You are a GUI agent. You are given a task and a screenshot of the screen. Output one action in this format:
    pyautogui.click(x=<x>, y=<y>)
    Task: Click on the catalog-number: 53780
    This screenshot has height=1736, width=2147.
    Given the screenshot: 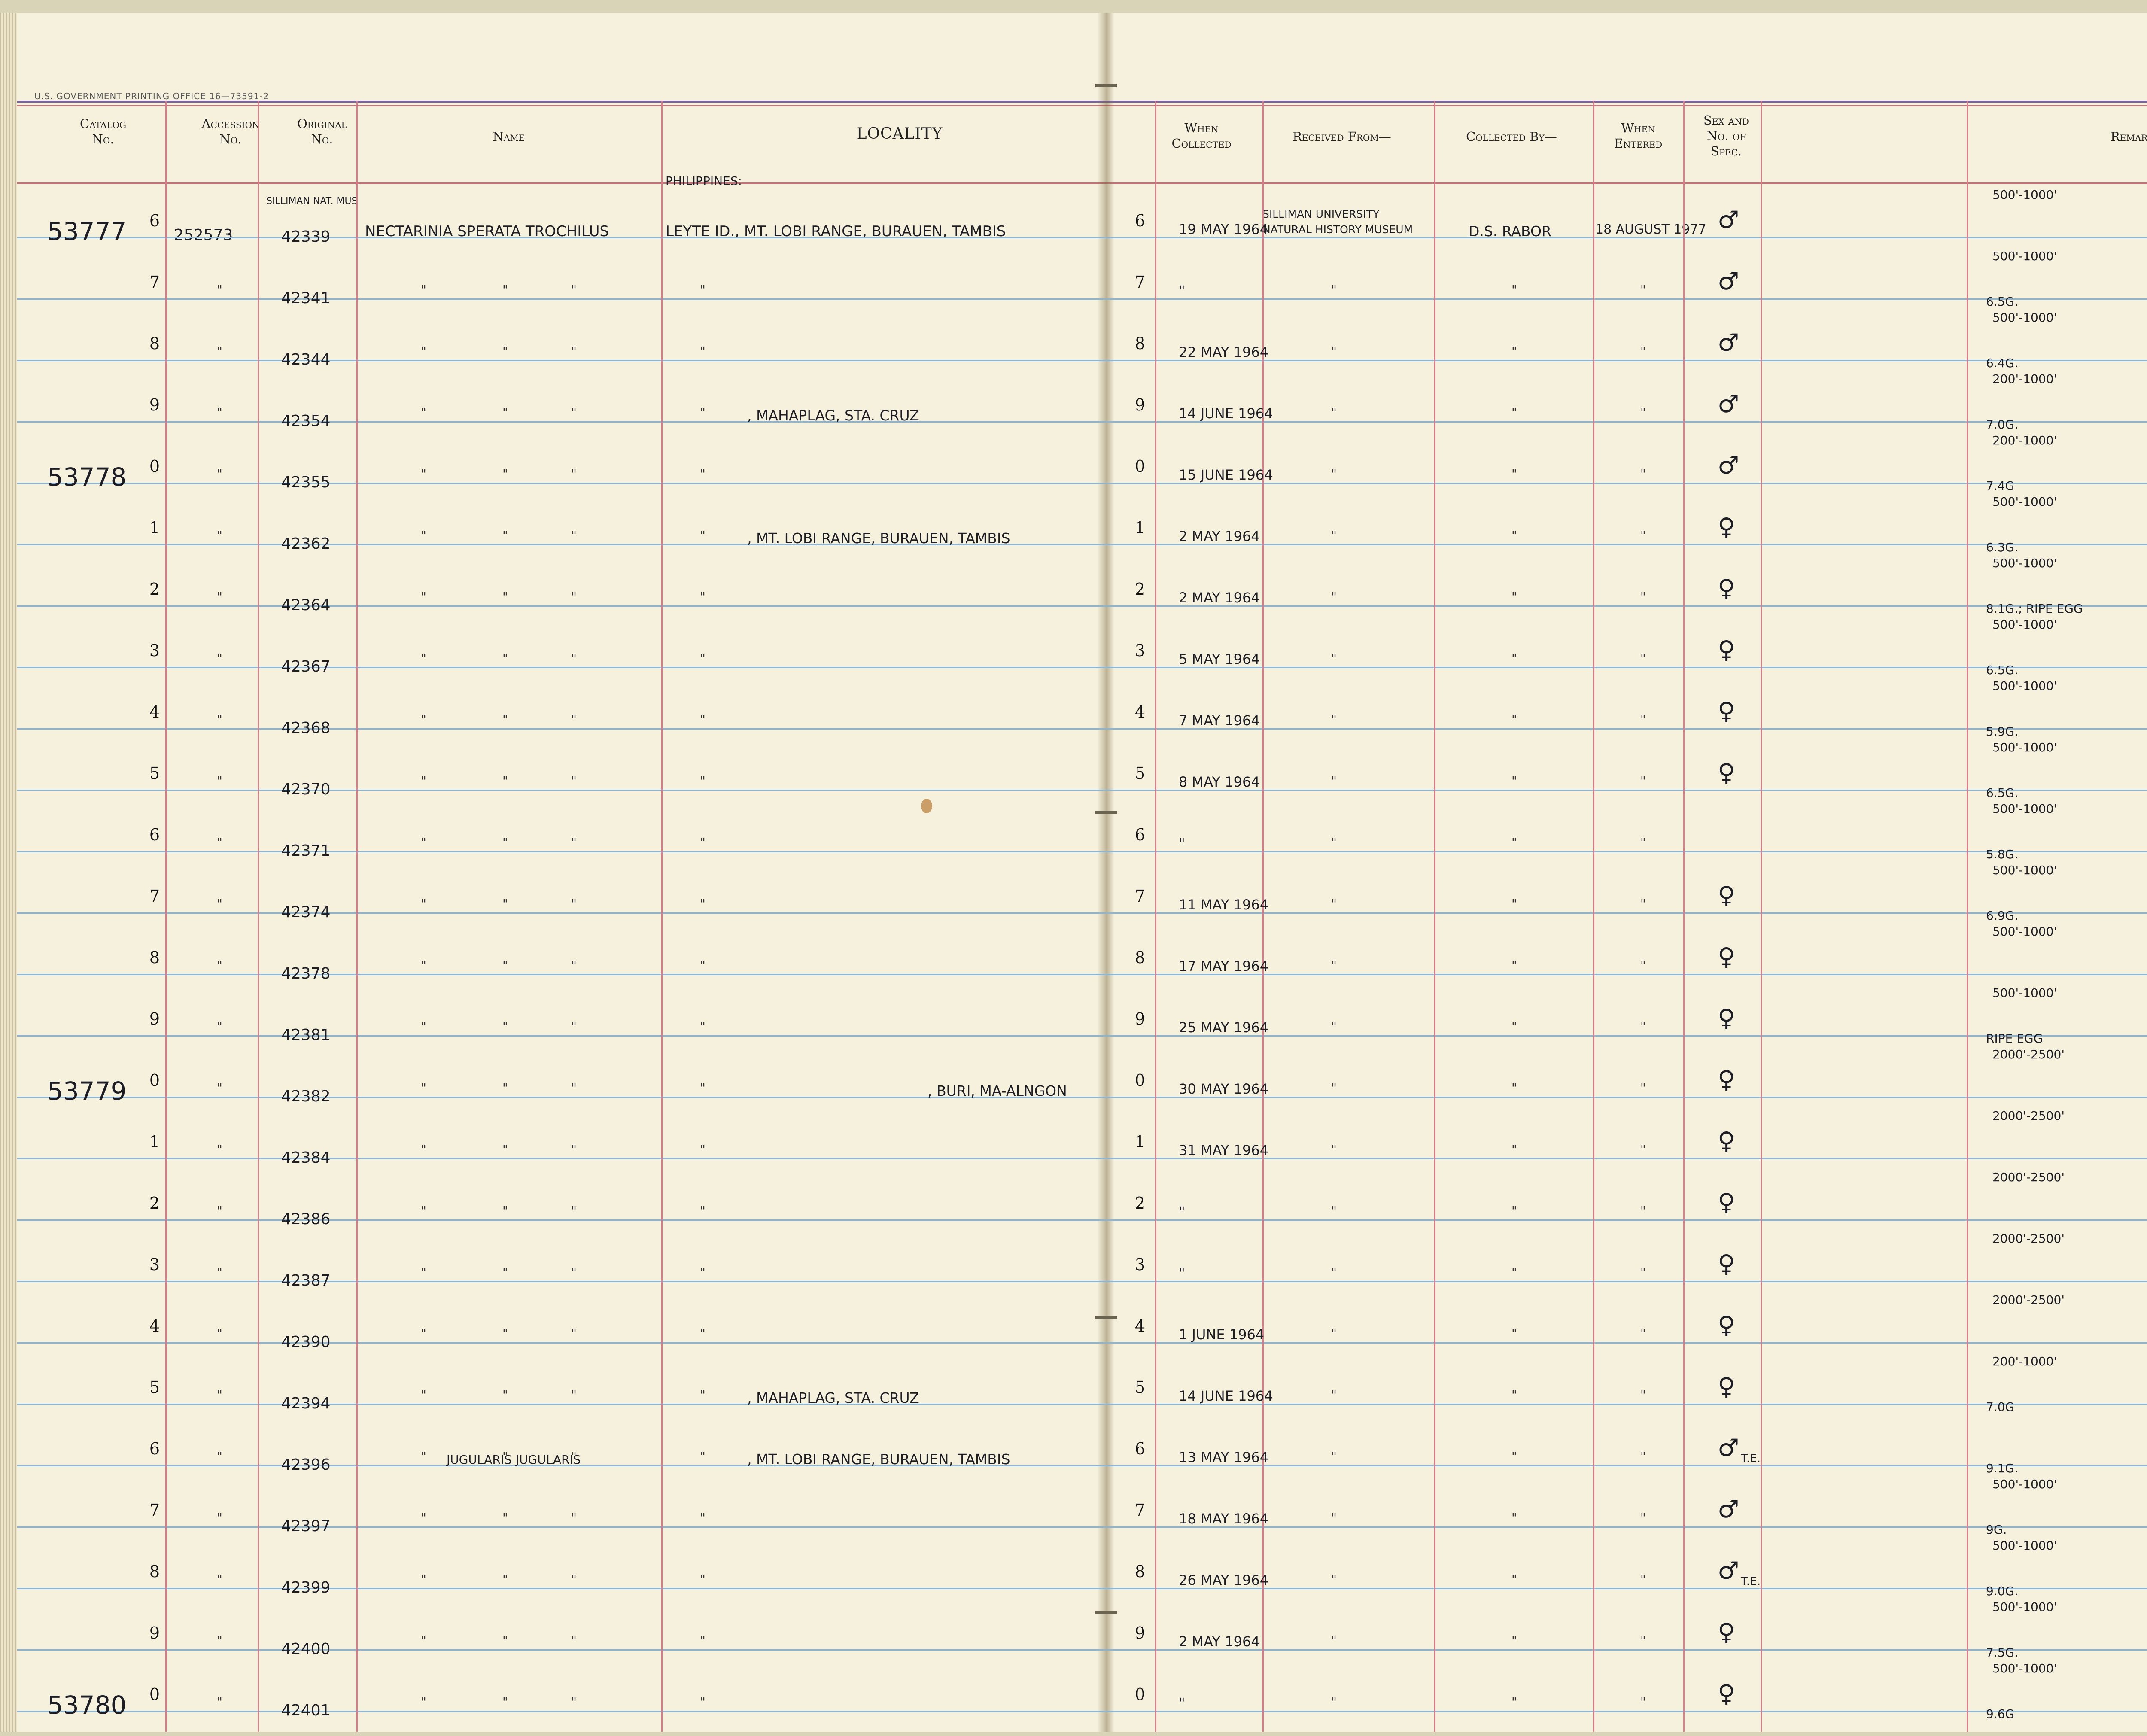 What is the action you would take?
    pyautogui.click(x=87, y=1705)
    